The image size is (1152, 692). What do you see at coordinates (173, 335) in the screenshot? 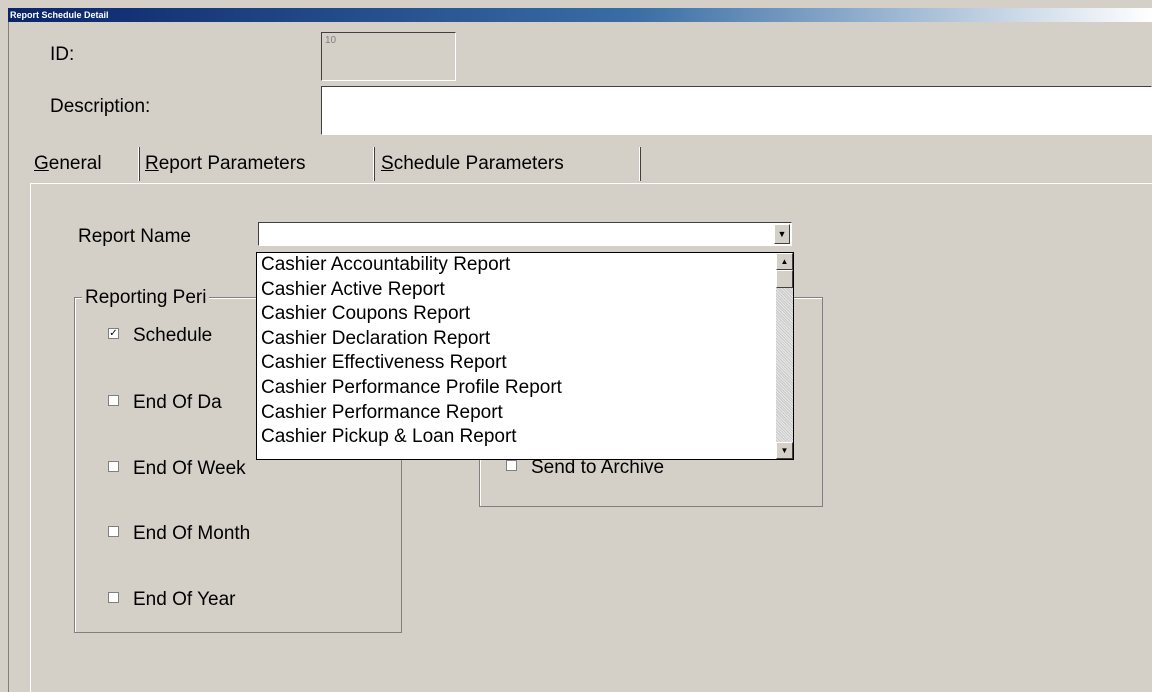
I see `schedule-label: Schedule` at bounding box center [173, 335].